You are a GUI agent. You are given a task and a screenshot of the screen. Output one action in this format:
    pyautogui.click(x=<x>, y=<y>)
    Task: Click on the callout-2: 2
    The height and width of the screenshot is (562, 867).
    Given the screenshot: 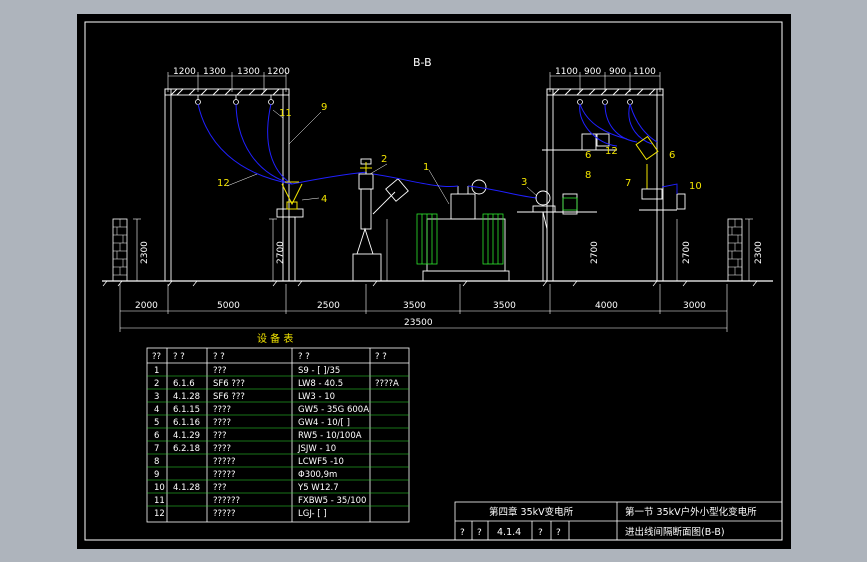 What is the action you would take?
    pyautogui.click(x=384, y=159)
    